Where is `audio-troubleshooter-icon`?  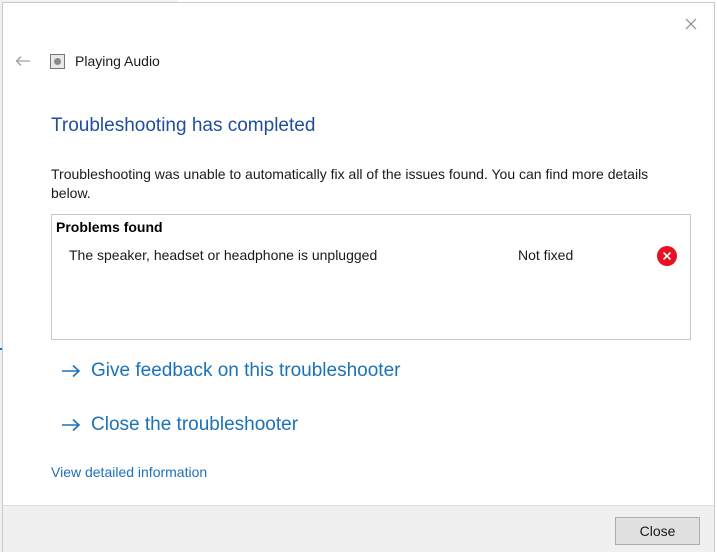
audio-troubleshooter-icon is located at coordinates (57, 61).